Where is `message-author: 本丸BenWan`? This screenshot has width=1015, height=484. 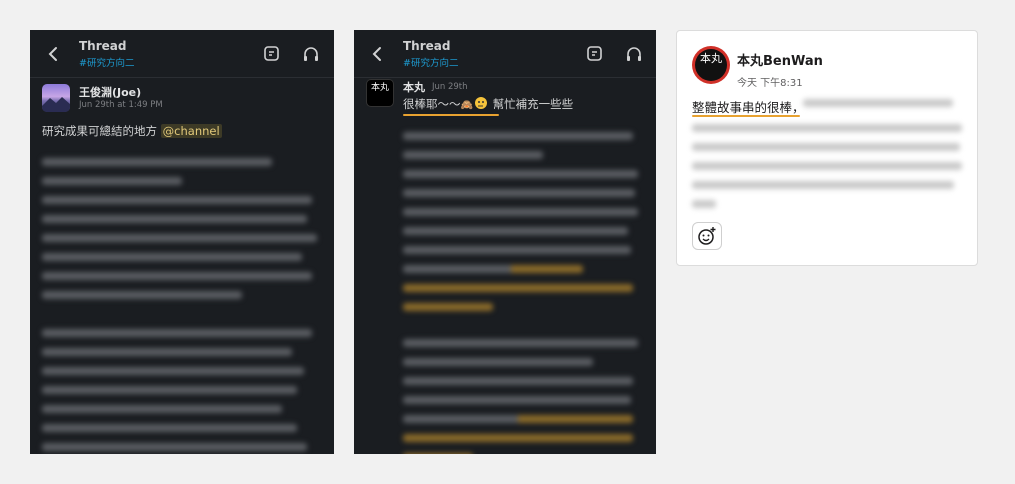
message-author: 本丸BenWan is located at coordinates (780, 59).